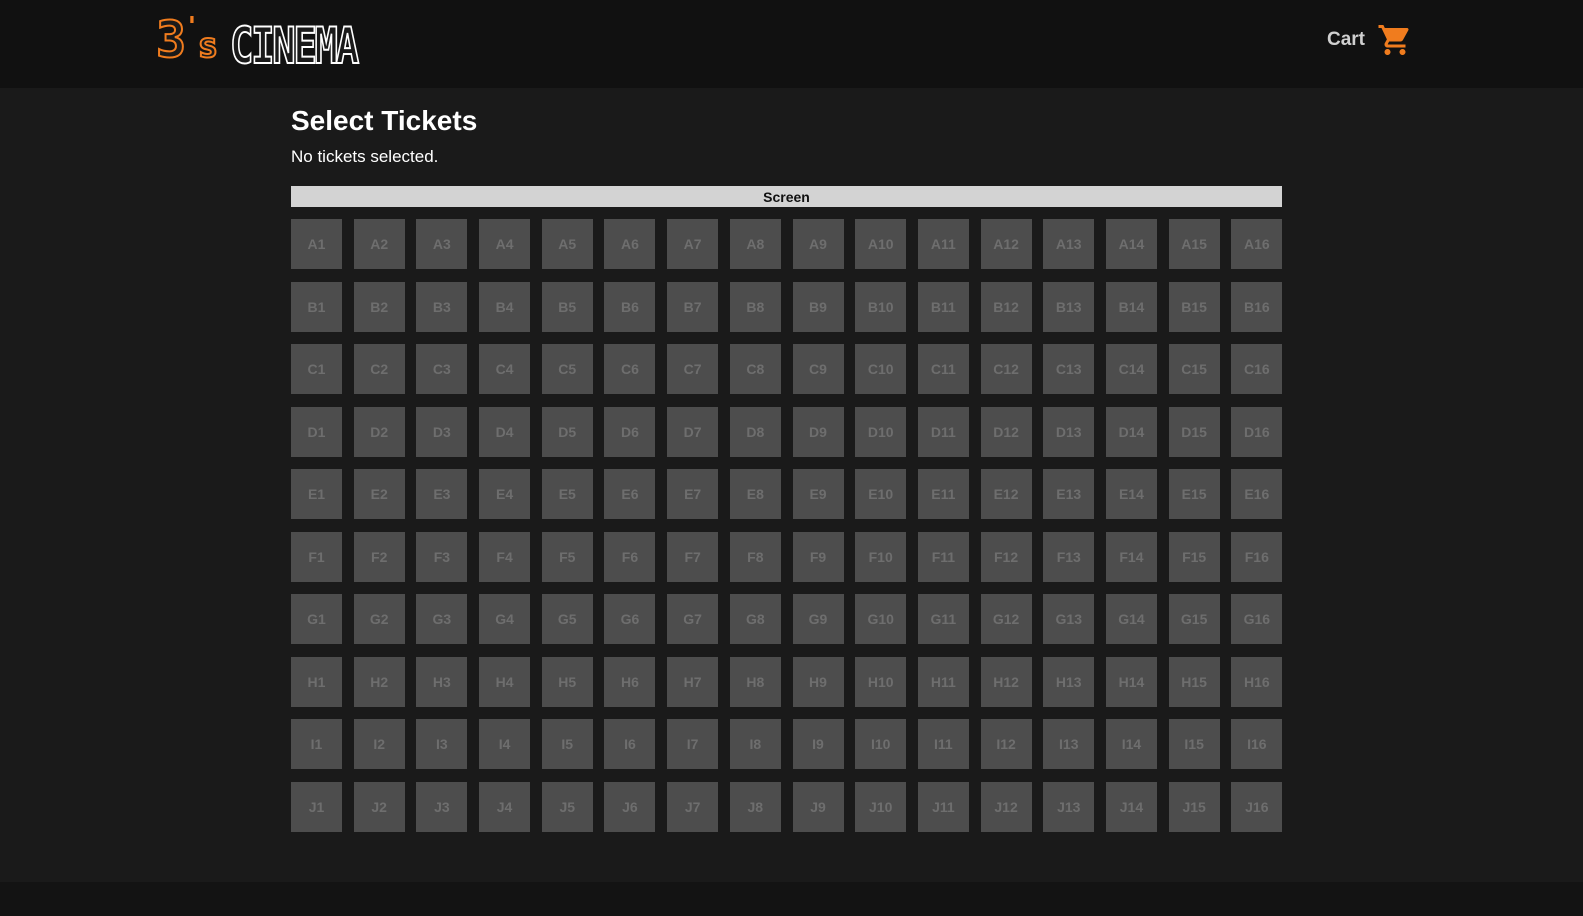 This screenshot has height=916, width=1583. What do you see at coordinates (881, 369) in the screenshot?
I see `seat-c10: C10` at bounding box center [881, 369].